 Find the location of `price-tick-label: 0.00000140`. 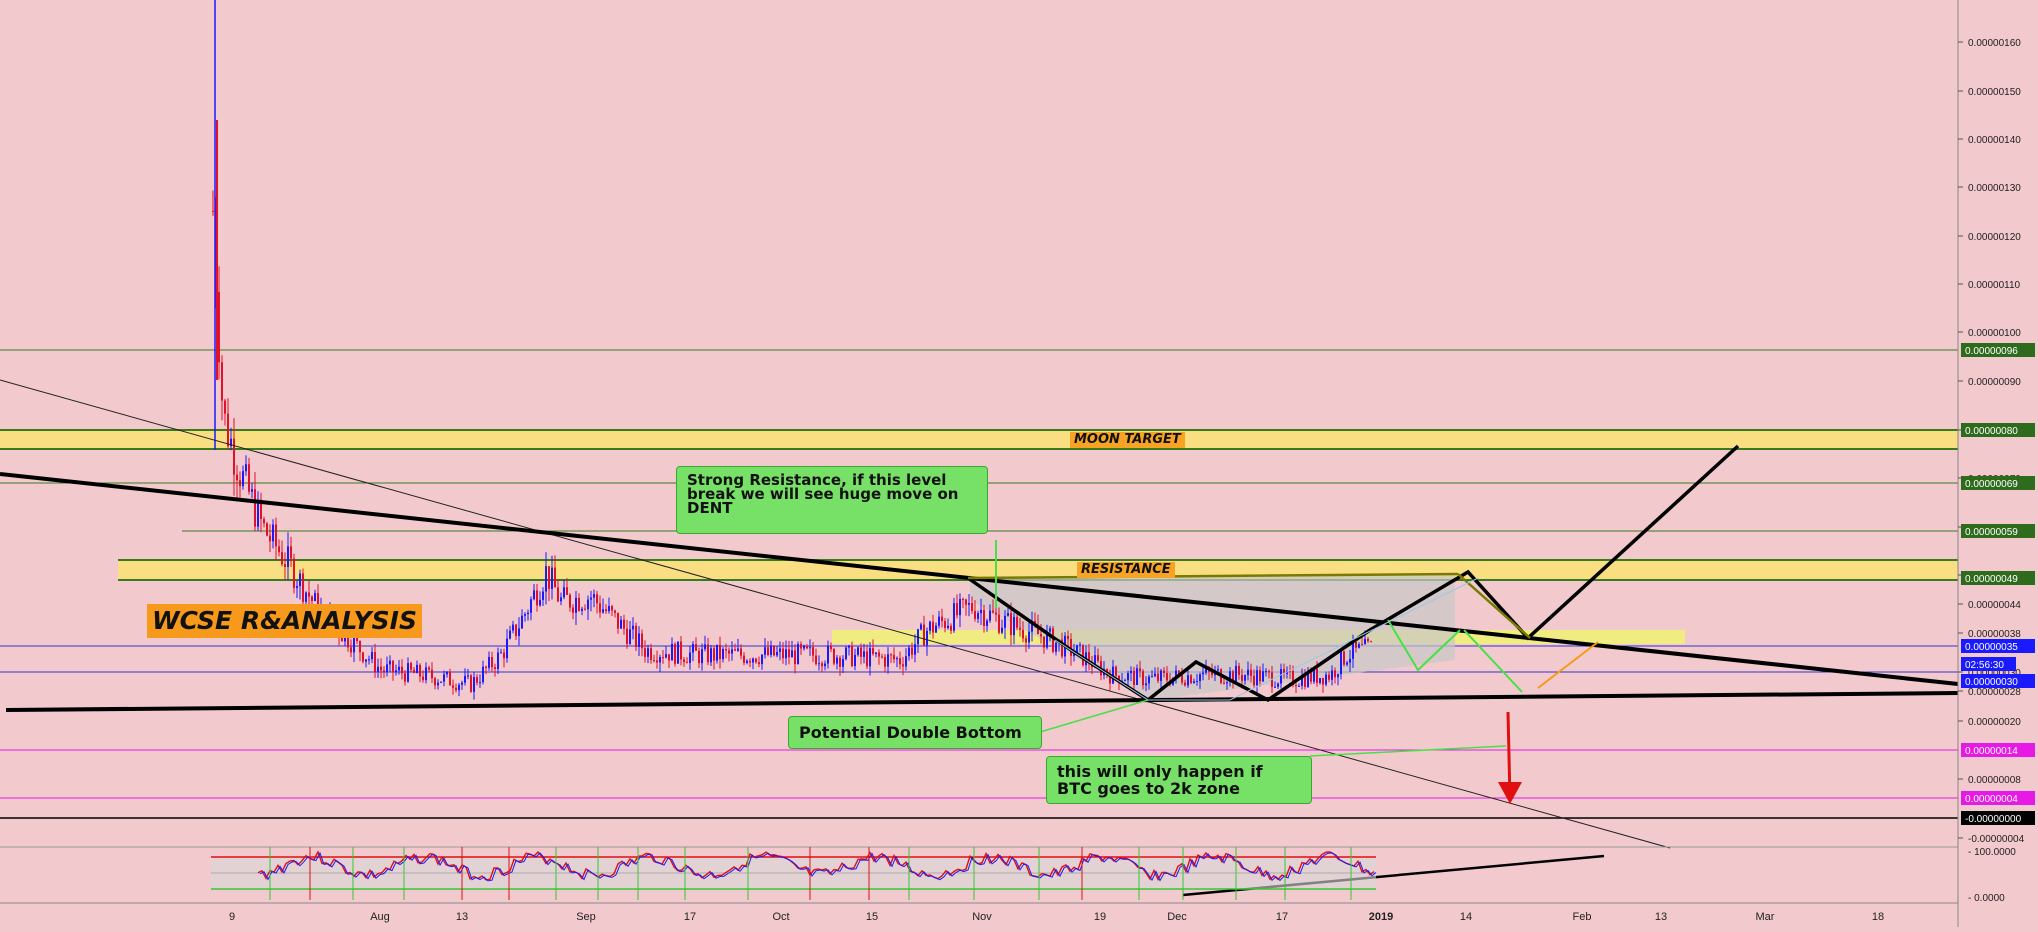

price-tick-label: 0.00000140 is located at coordinates (1994, 140).